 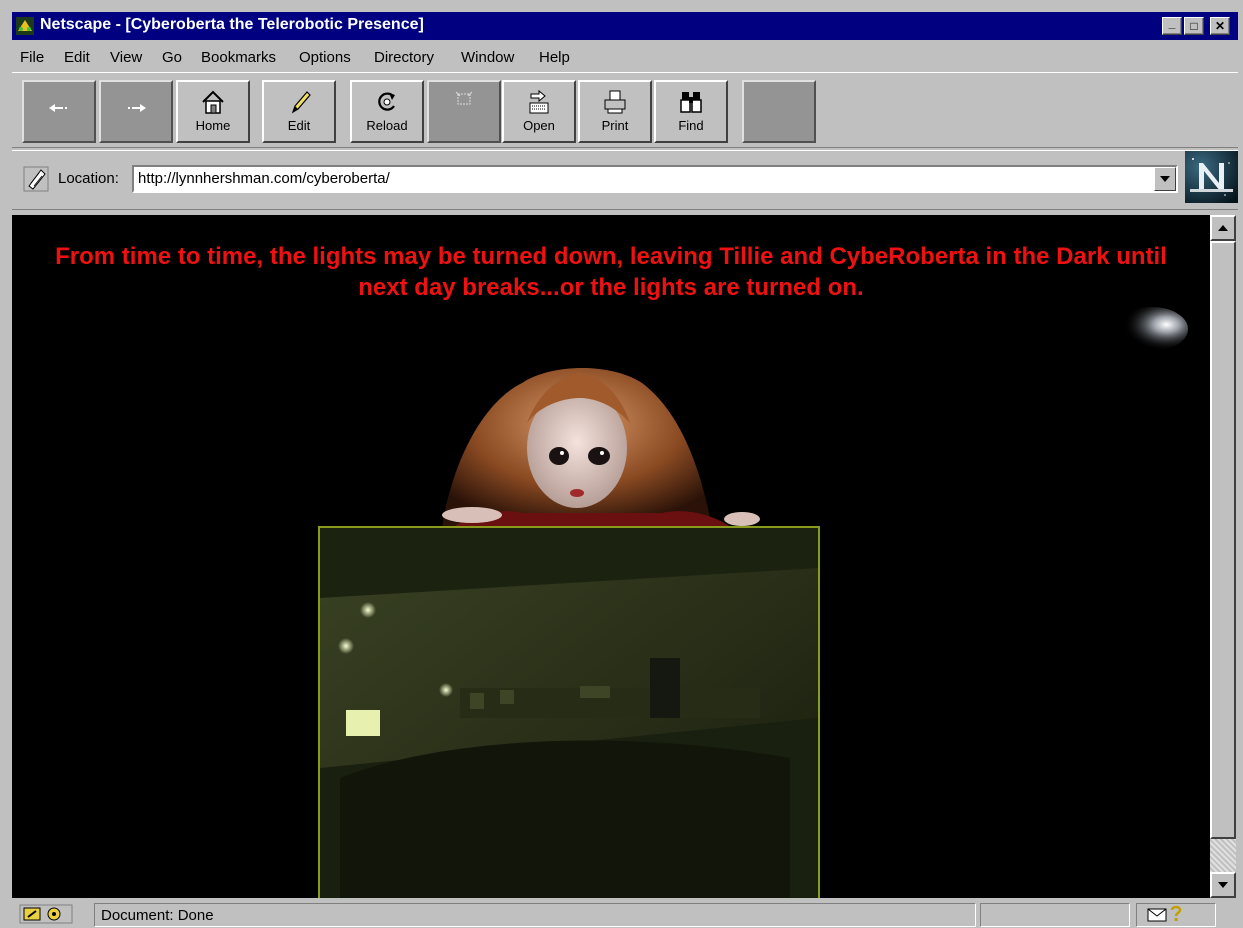 I want to click on netscape-n-icon, so click(x=1211, y=177).